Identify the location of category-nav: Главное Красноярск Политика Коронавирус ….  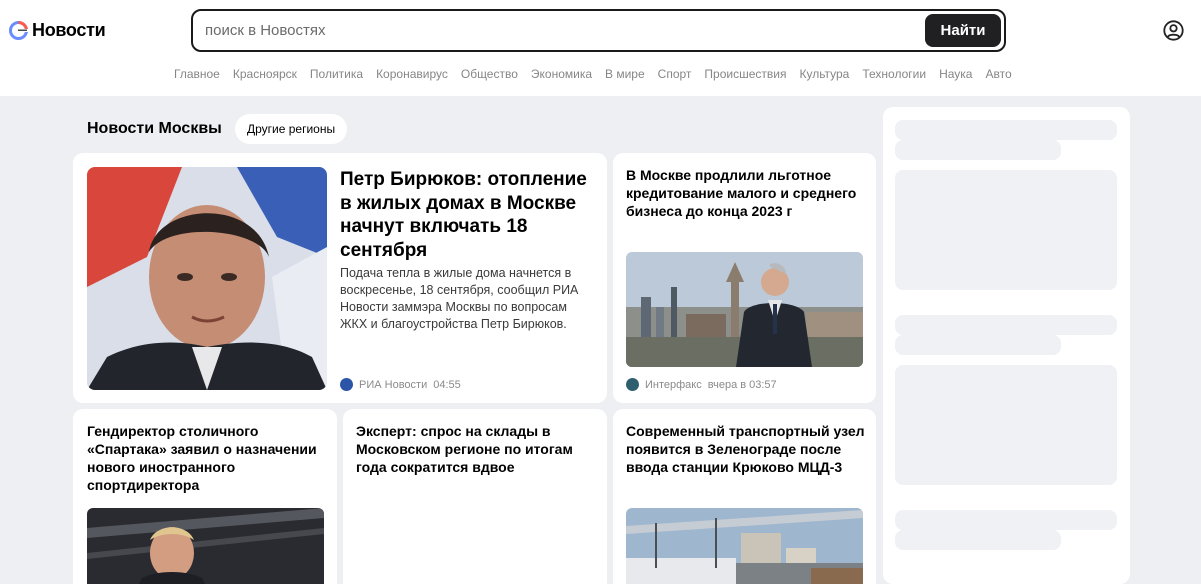
(599, 74).